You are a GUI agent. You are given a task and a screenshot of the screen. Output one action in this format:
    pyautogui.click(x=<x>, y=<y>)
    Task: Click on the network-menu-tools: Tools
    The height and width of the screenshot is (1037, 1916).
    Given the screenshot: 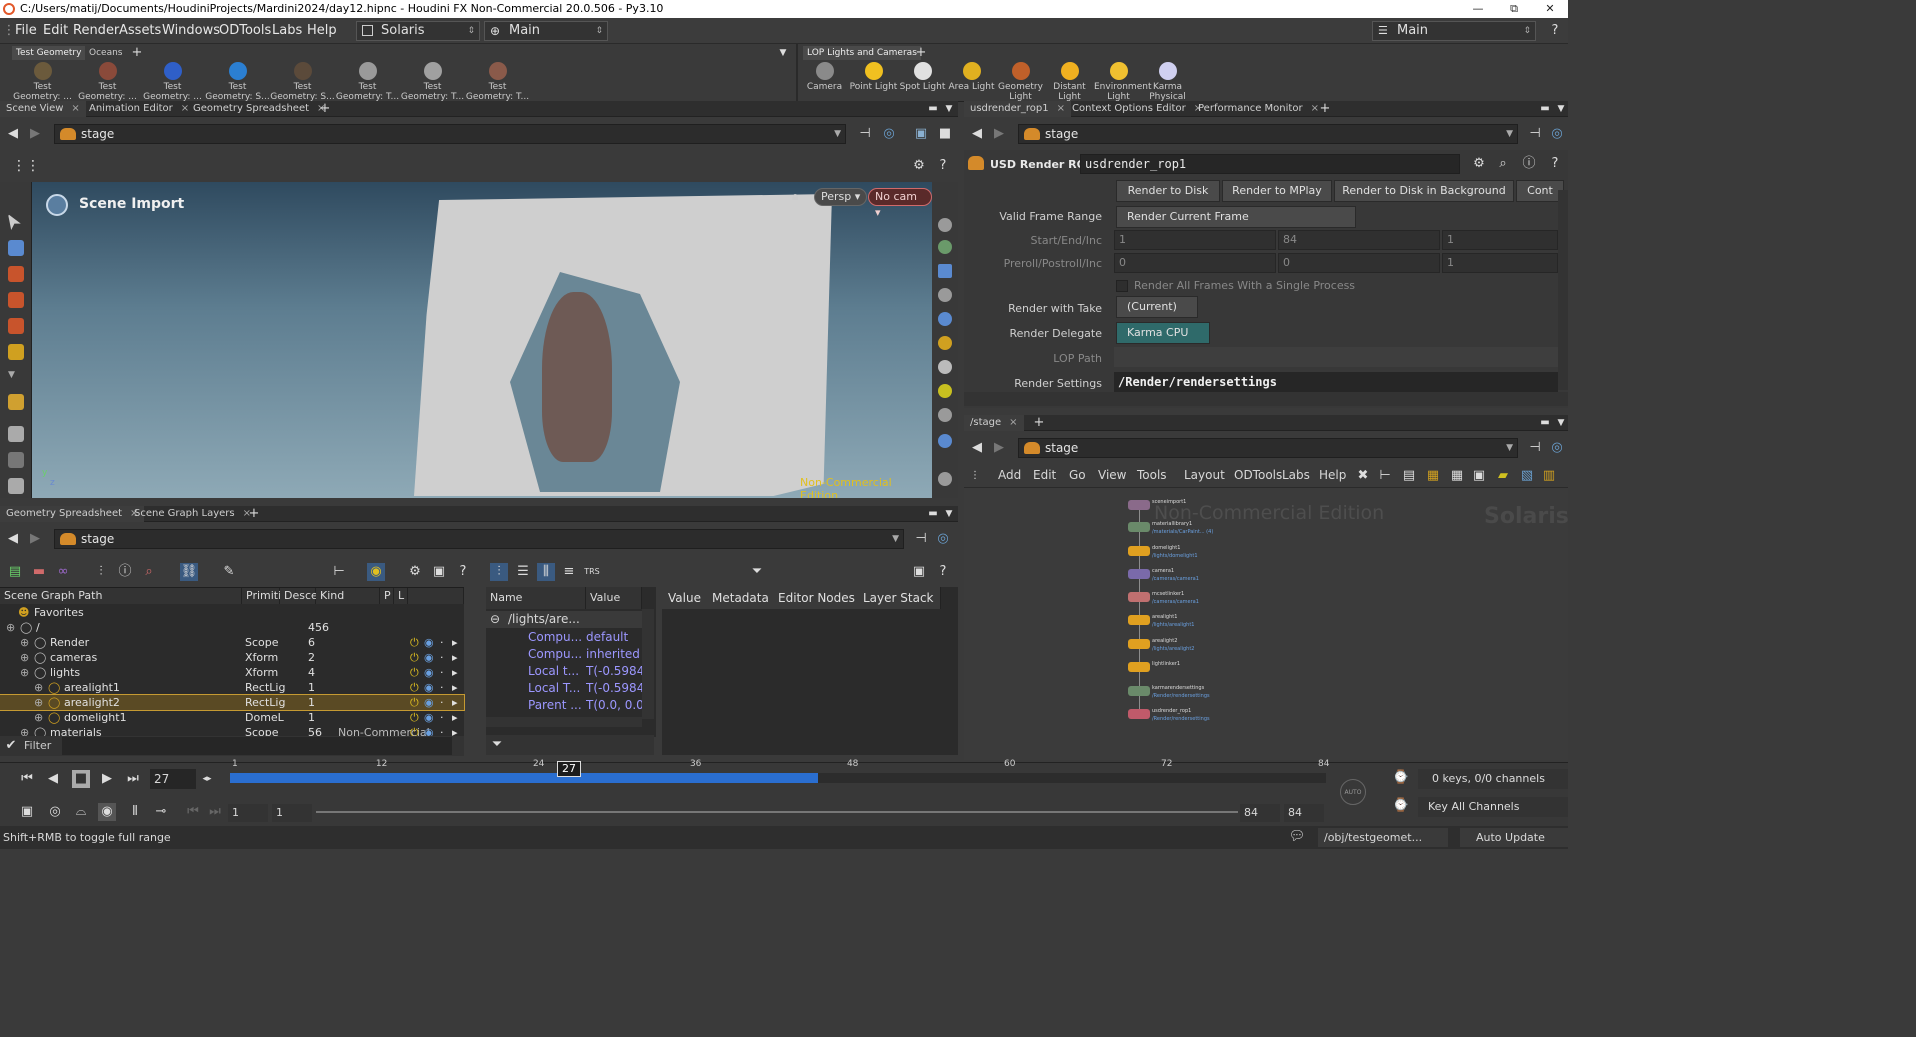 What is the action you would take?
    pyautogui.click(x=1152, y=475)
    